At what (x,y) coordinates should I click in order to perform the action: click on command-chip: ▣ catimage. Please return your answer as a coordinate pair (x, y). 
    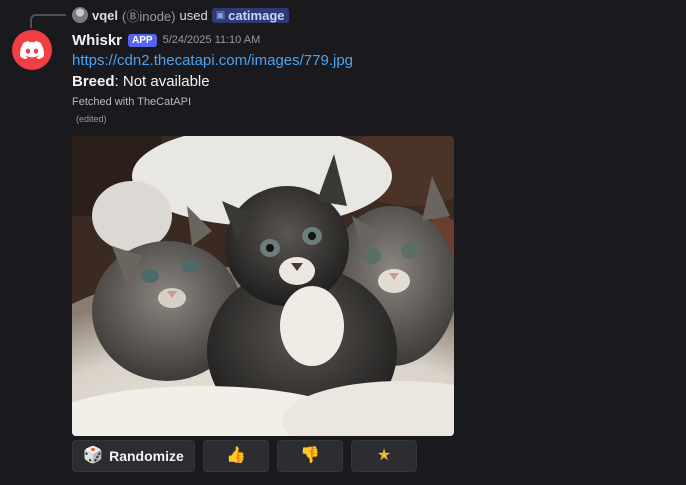
    Looking at the image, I should click on (250, 15).